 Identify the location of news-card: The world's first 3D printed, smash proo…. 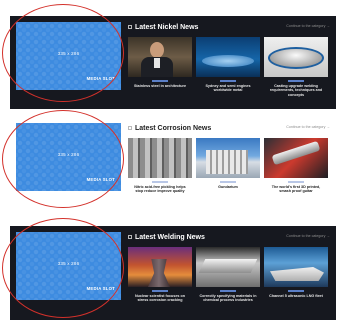
(296, 166).